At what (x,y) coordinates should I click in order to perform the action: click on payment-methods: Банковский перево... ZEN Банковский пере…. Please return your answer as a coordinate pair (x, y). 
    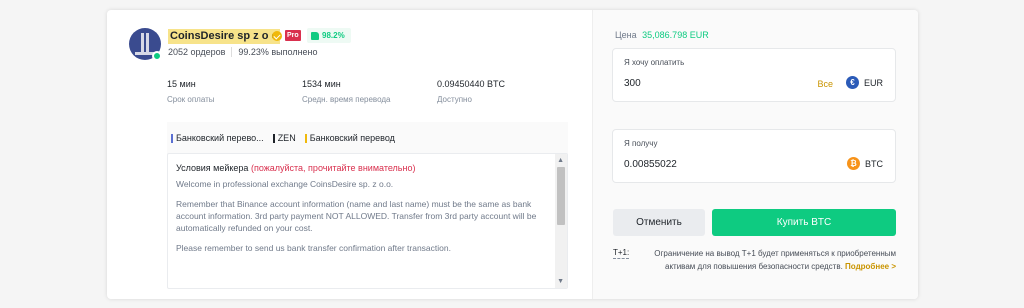
    Looking at the image, I should click on (367, 138).